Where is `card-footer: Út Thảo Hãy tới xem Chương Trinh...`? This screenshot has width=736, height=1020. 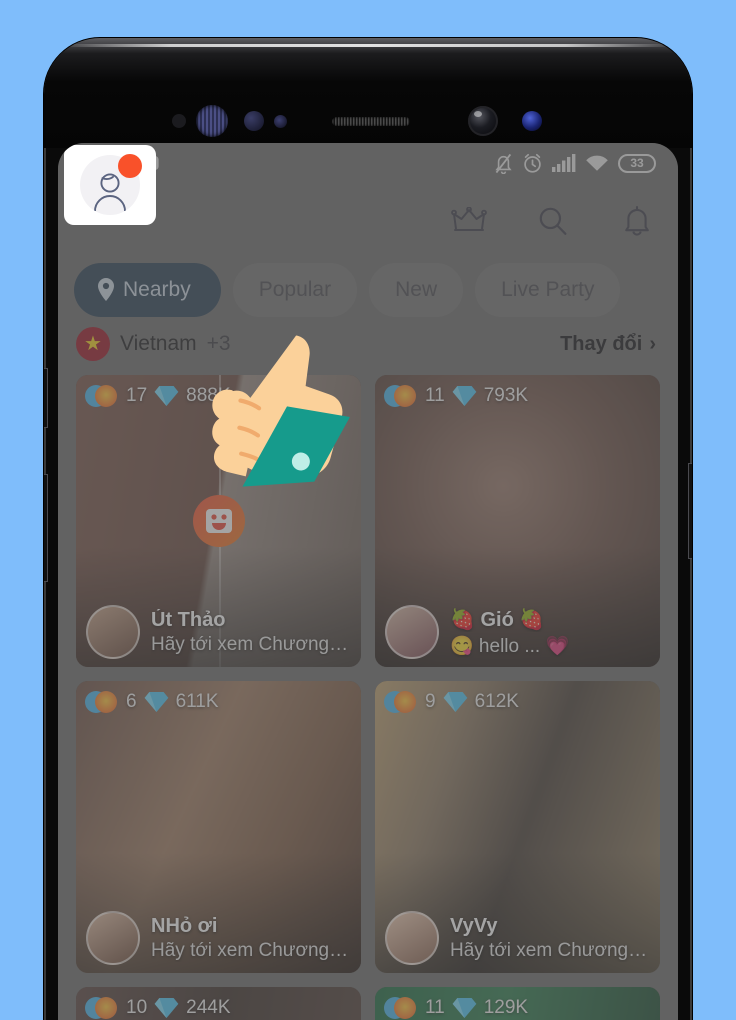 card-footer: Út Thảo Hãy tới xem Chương Trinh... is located at coordinates (218, 632).